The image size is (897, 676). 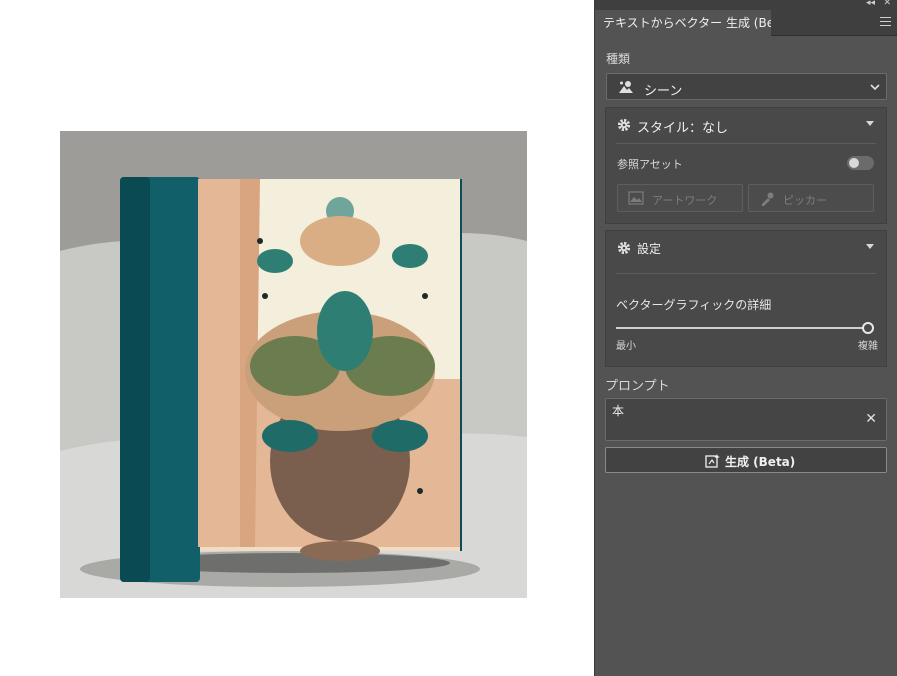 I want to click on collapse-icon: ◂◂, so click(x=870, y=4).